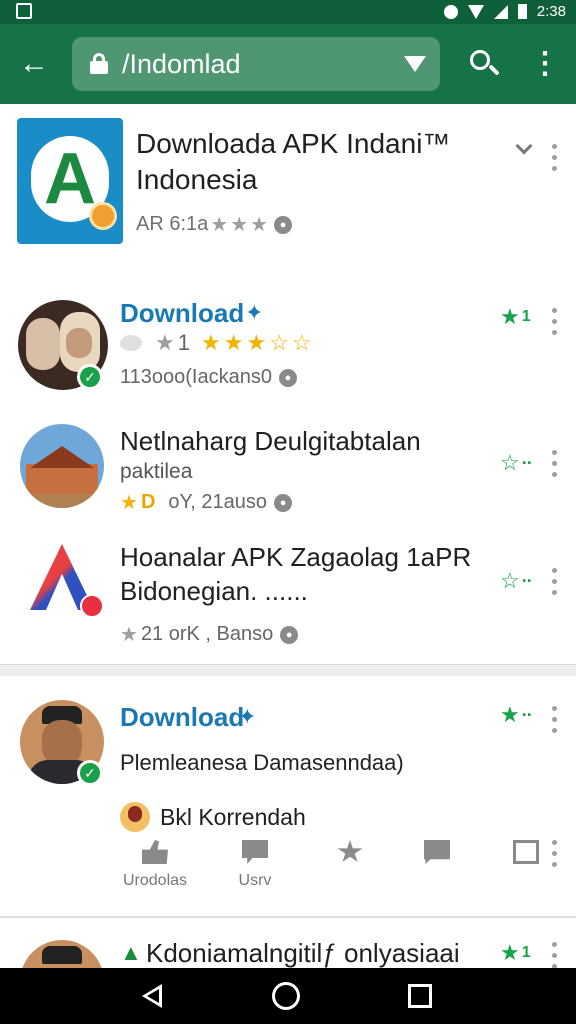 The image size is (576, 1024). I want to click on signal-icon, so click(500, 11).